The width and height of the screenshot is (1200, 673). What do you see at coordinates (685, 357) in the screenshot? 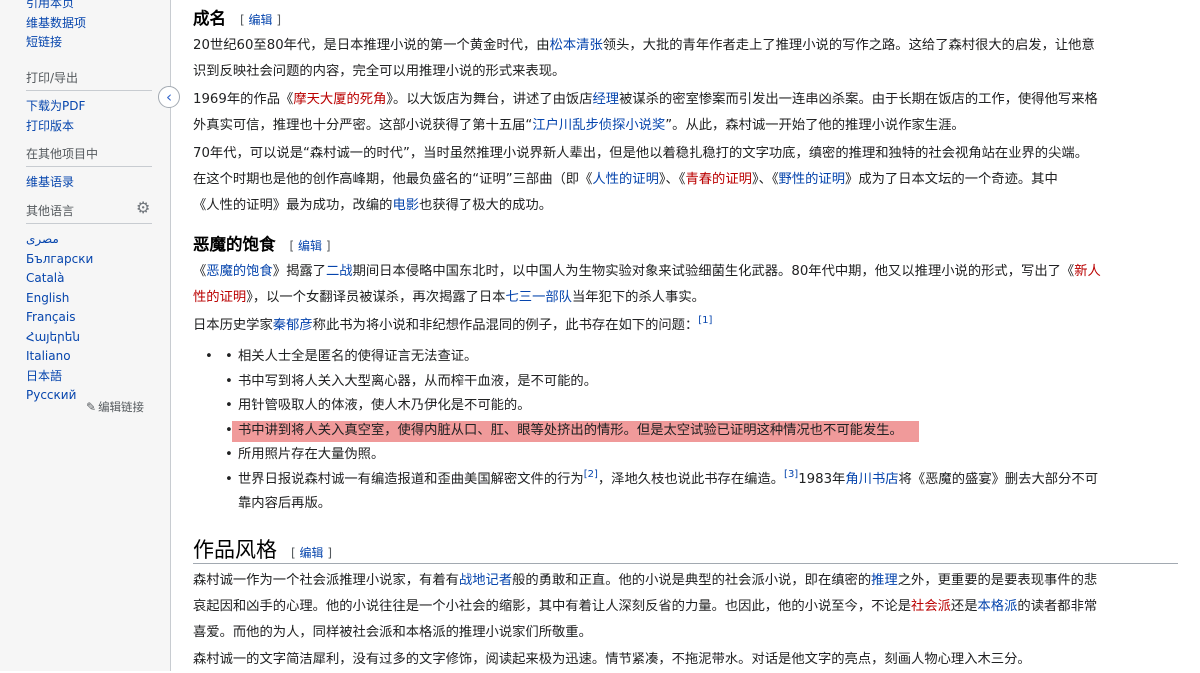
I see `list-item: • • 相关人士全是匿名的使得证言无法查证。` at bounding box center [685, 357].